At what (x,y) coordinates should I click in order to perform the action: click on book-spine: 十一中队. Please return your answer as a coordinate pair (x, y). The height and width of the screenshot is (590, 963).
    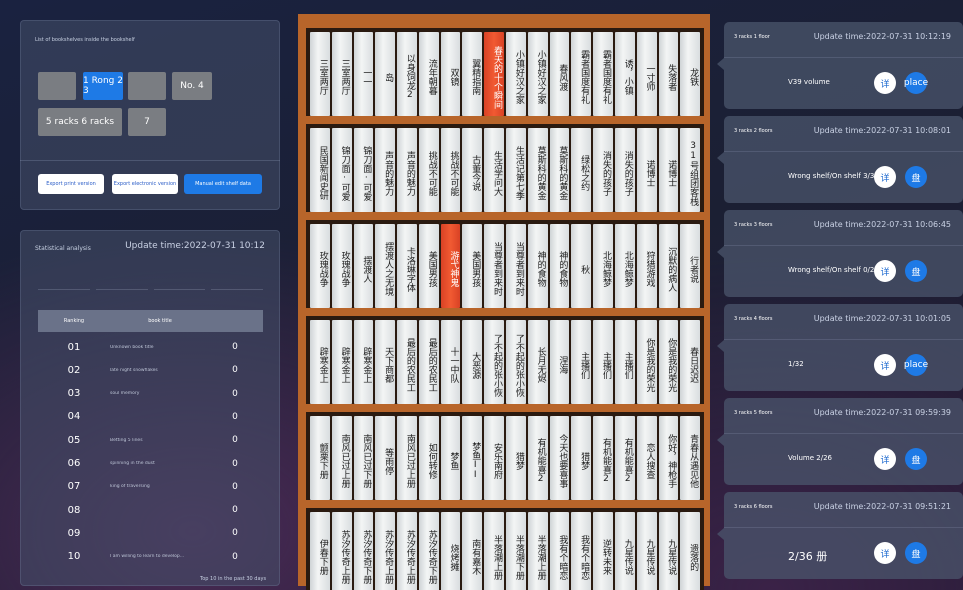
    Looking at the image, I should click on (450, 362).